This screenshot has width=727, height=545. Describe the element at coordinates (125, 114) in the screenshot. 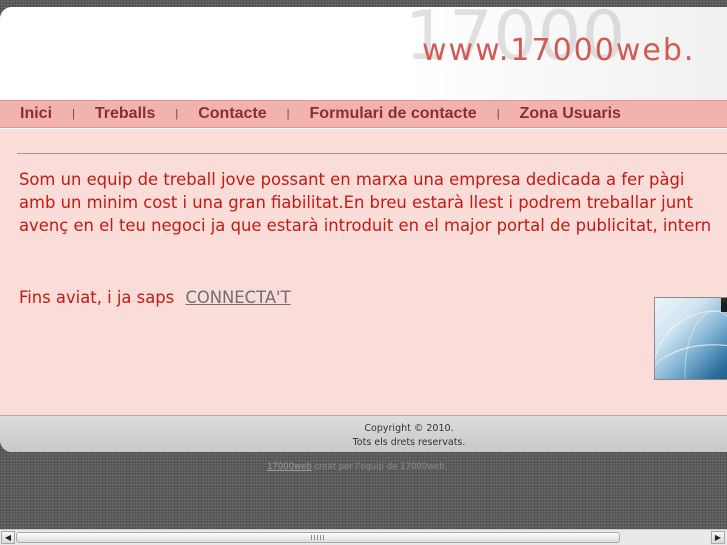

I see `nav-item-treballs: Treballs` at that location.